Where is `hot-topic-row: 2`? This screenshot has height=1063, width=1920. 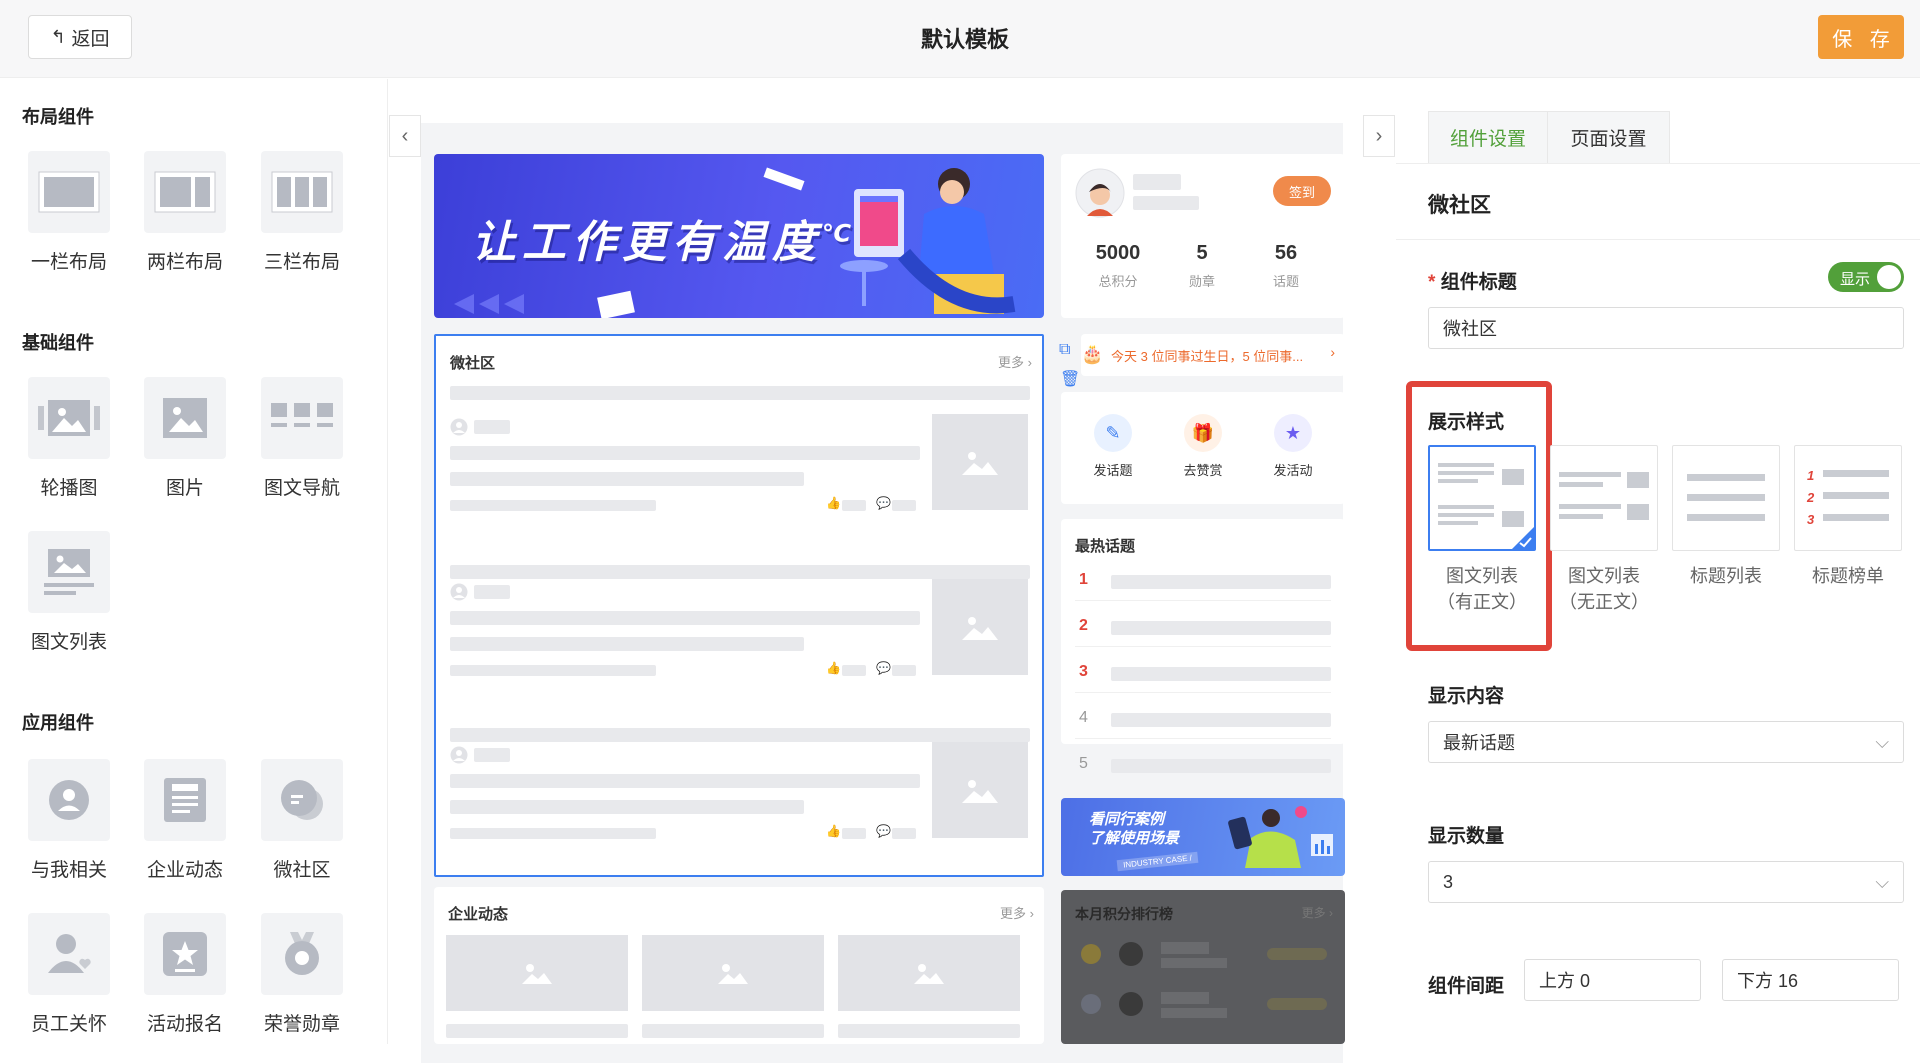 hot-topic-row: 2 is located at coordinates (1203, 632).